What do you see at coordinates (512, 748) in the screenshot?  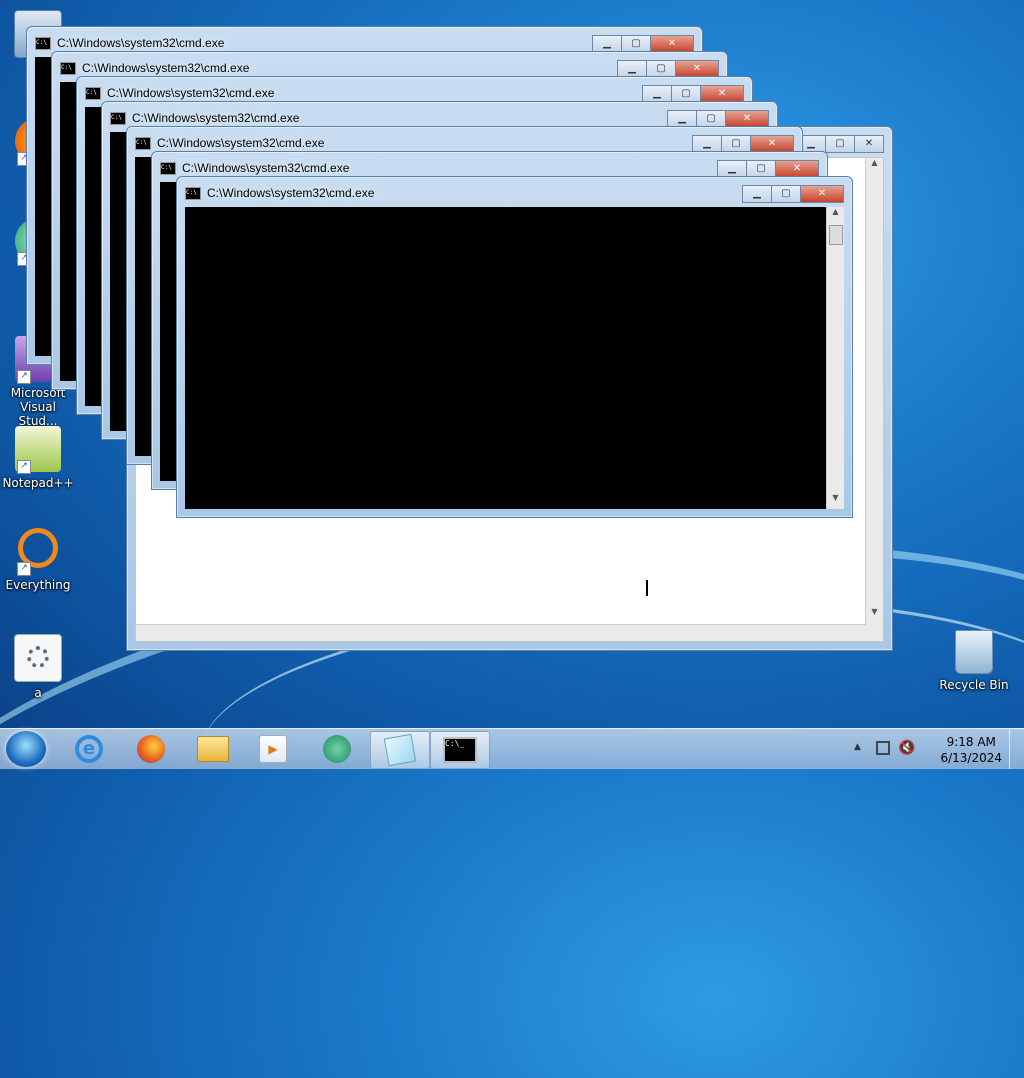 I see `taskbar: e ▶ C:\_ ▲ 🔇 9:18 AM 6/13/2024` at bounding box center [512, 748].